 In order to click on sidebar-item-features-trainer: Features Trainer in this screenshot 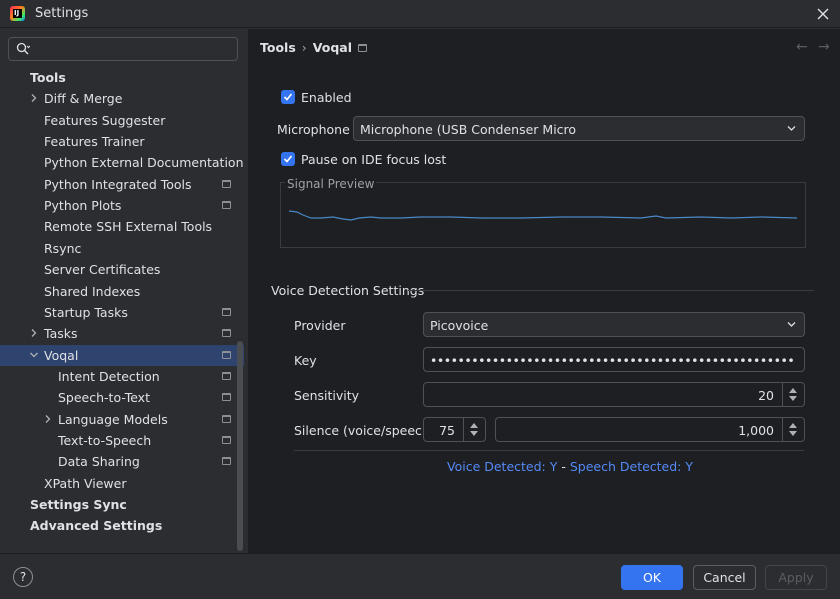, I will do `click(122, 141)`.